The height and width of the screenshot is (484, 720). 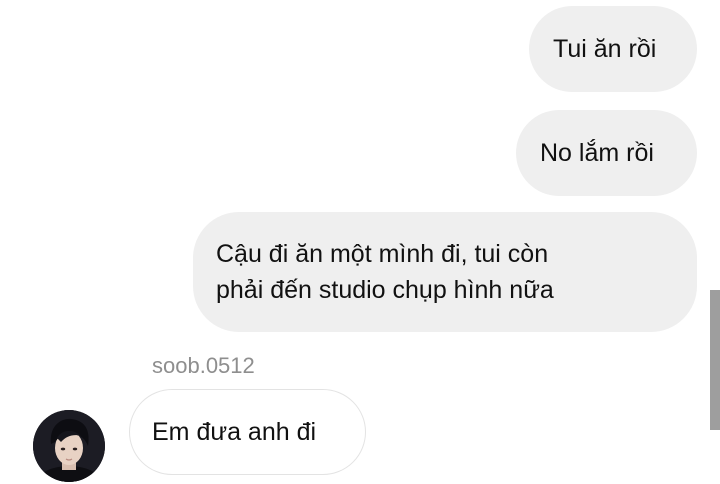 I want to click on sender-username: soob.0512, so click(x=203, y=366).